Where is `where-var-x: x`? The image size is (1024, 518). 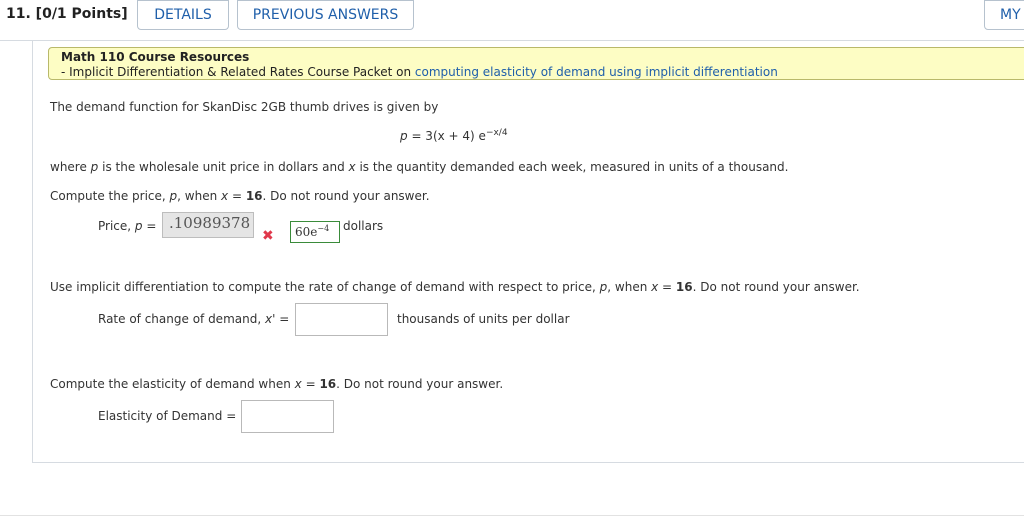
where-var-x: x is located at coordinates (352, 167).